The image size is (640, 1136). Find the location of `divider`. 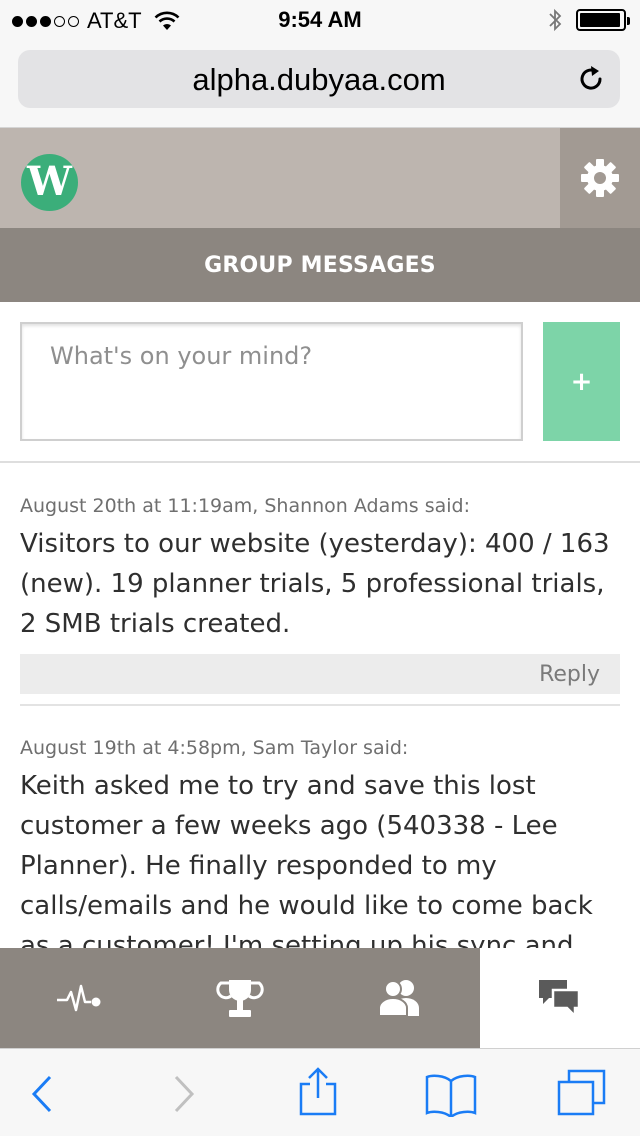

divider is located at coordinates (320, 462).